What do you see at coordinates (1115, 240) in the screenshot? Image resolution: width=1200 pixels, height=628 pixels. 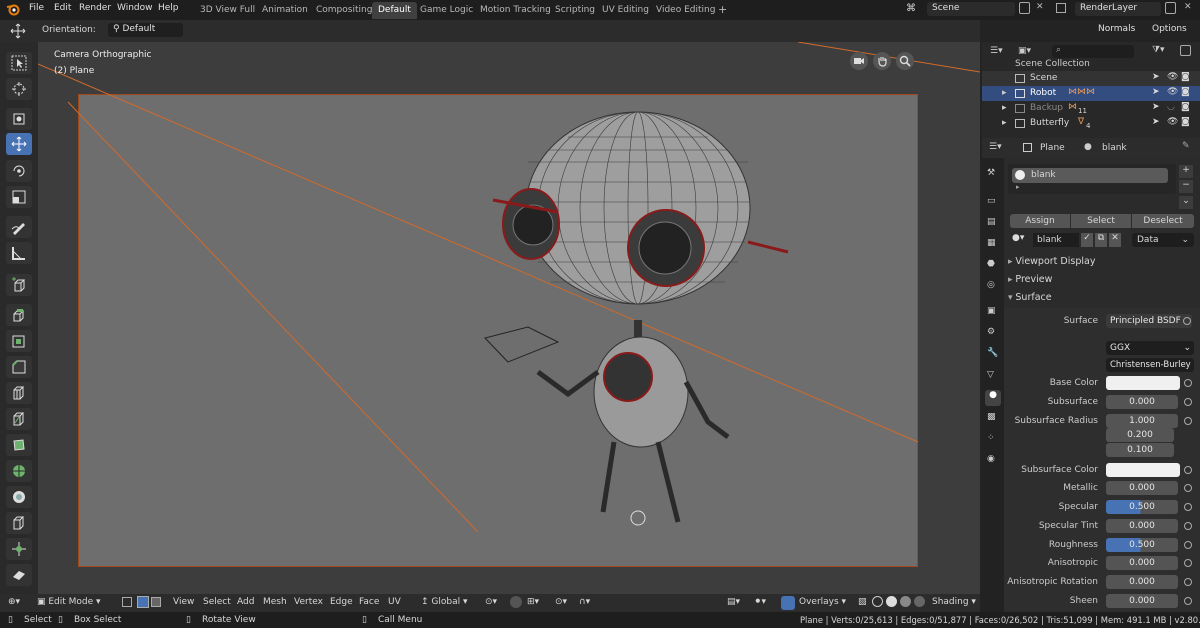 I see `unlink-material-icon: ✕` at bounding box center [1115, 240].